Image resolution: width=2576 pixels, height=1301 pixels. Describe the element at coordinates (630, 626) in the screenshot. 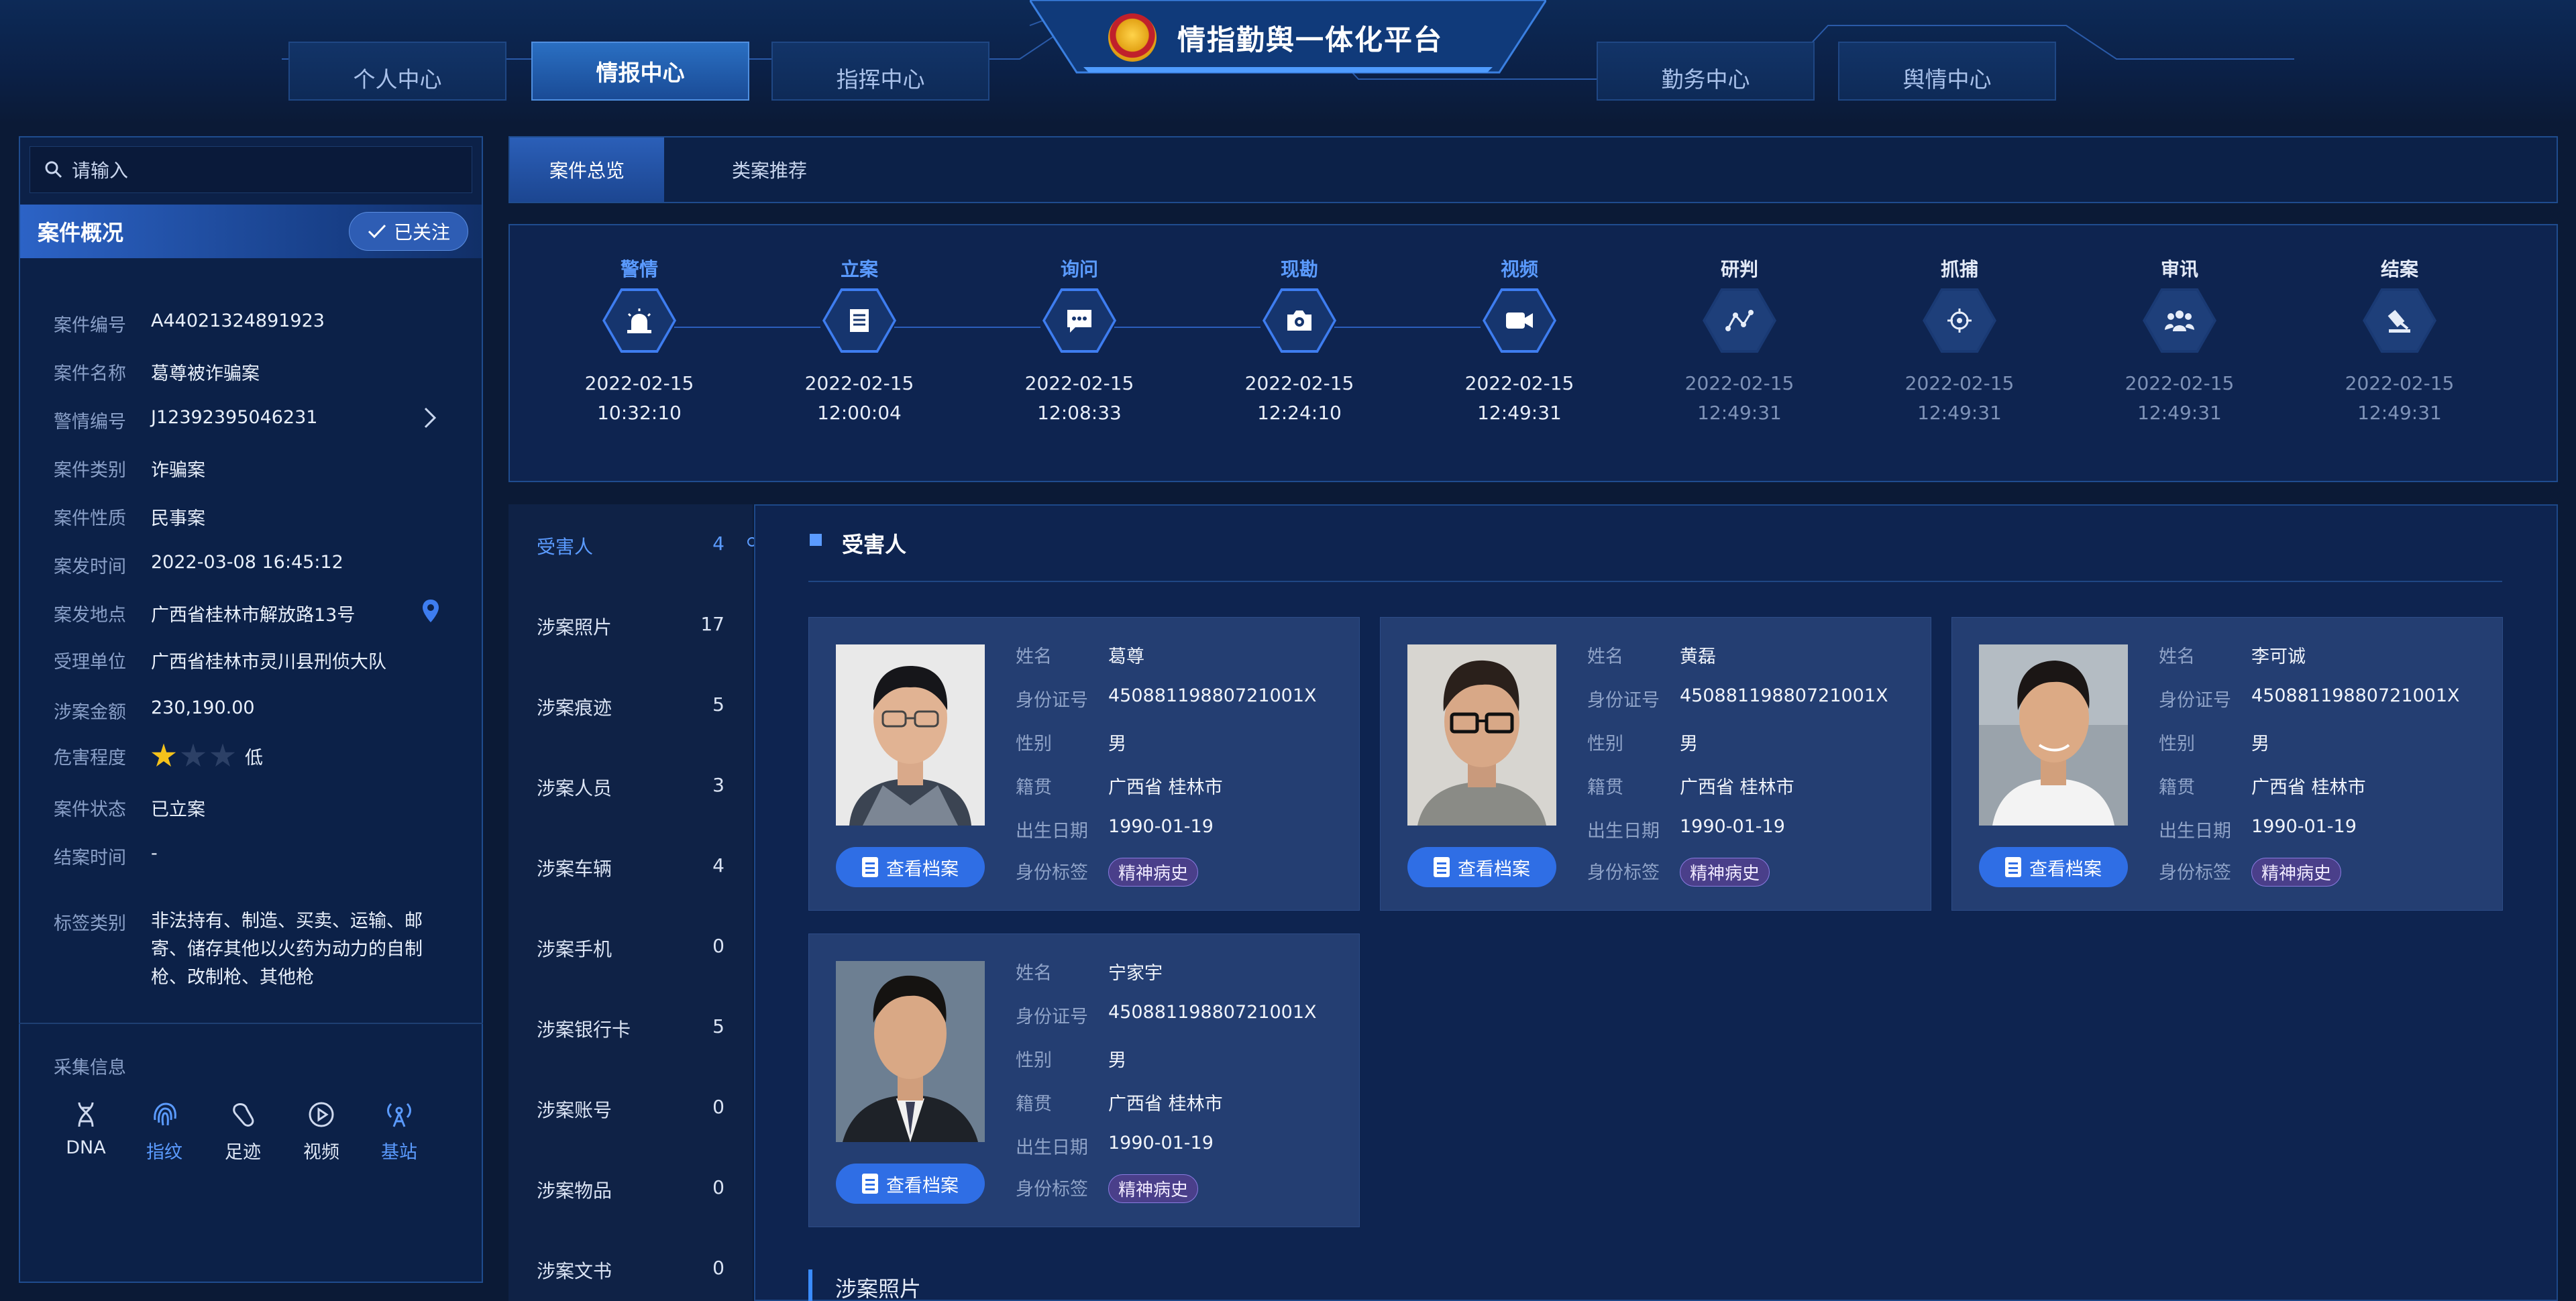

I see `menu-item-photos: 涉案照片 17` at that location.